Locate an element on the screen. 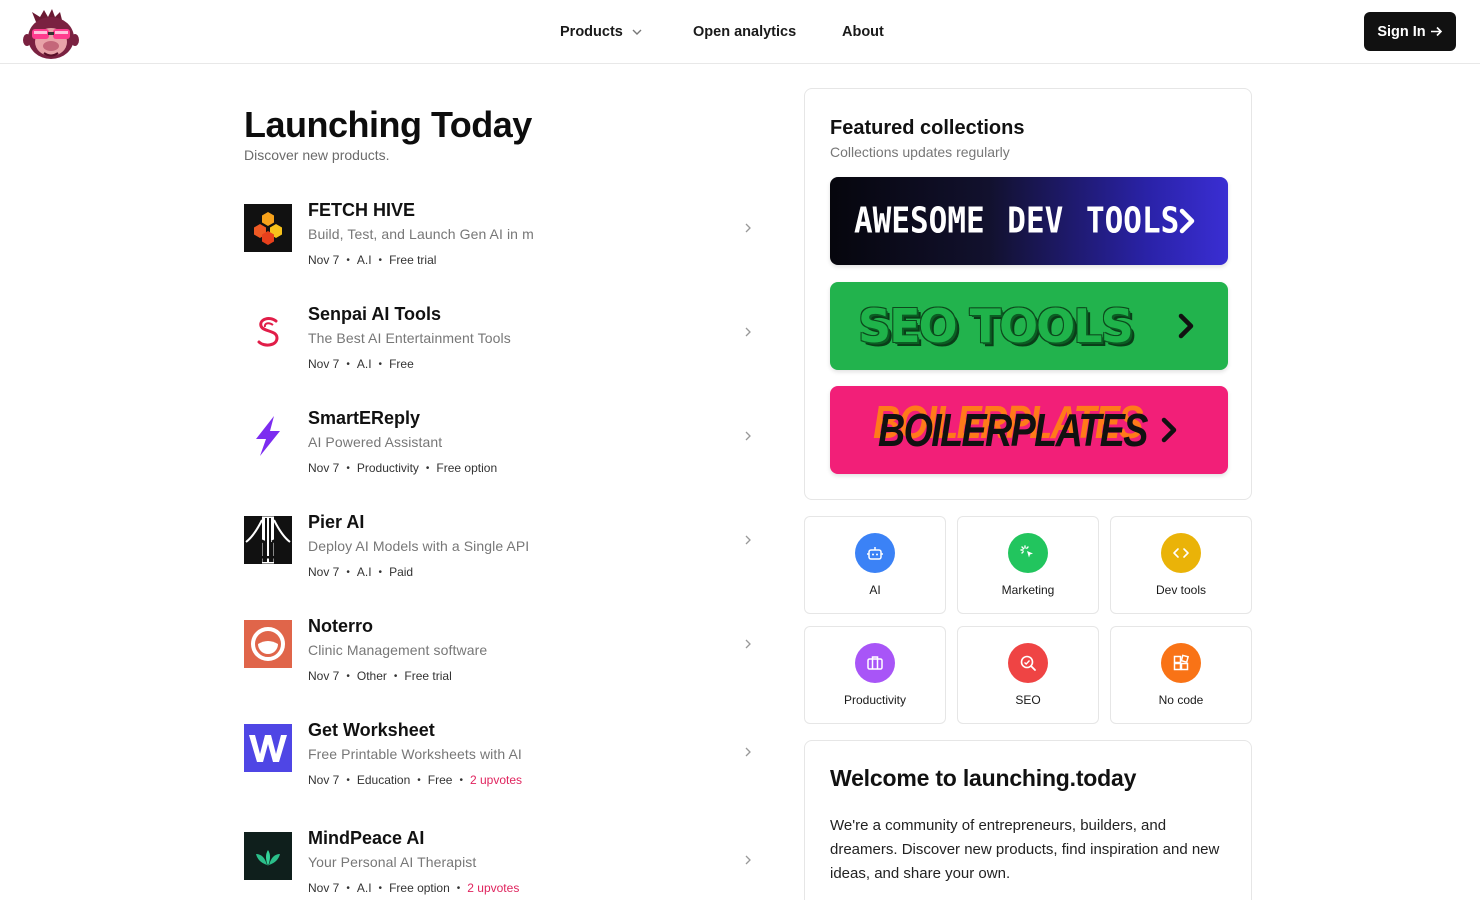 This screenshot has width=1480, height=900. page-subtitle: Discover new products. is located at coordinates (317, 155).